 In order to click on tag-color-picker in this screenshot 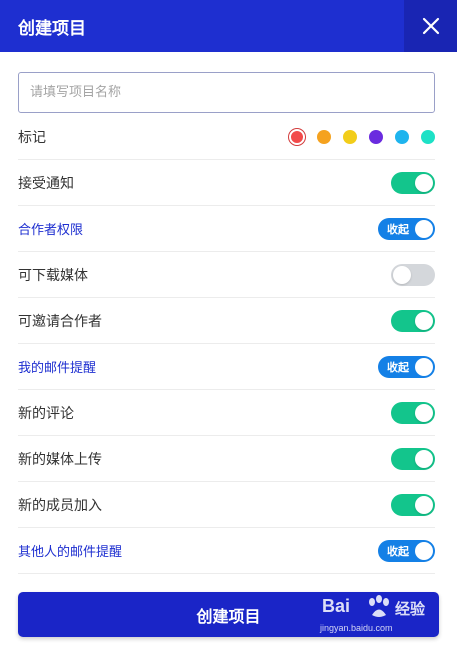, I will do `click(362, 136)`.